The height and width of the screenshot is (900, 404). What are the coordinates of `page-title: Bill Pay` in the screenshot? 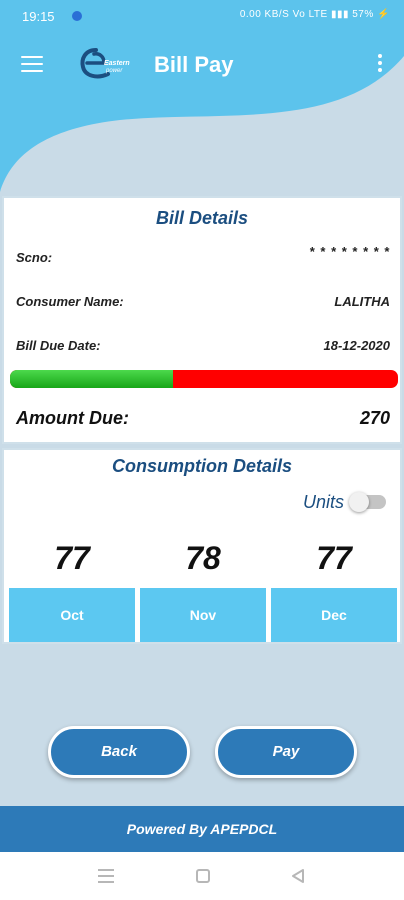 It's located at (194, 64).